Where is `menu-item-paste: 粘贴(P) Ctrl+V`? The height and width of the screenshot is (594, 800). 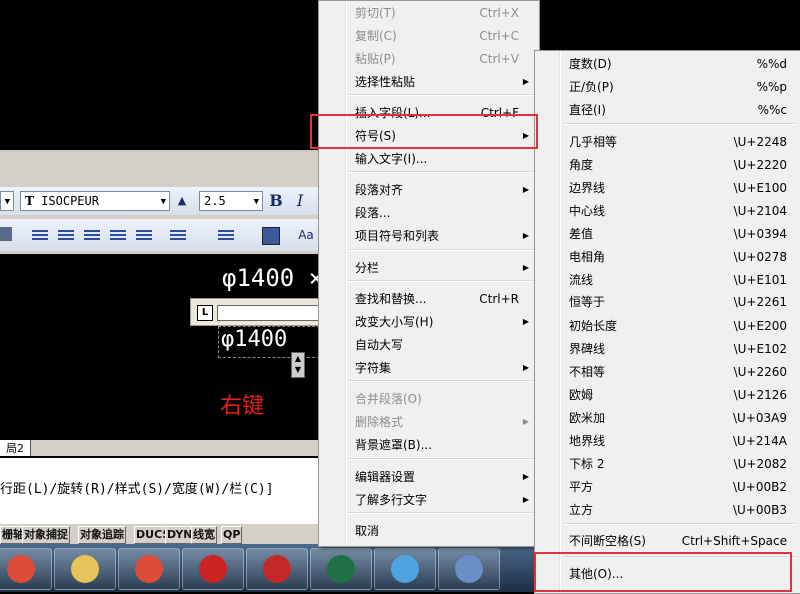 menu-item-paste: 粘贴(P) Ctrl+V is located at coordinates (429, 59).